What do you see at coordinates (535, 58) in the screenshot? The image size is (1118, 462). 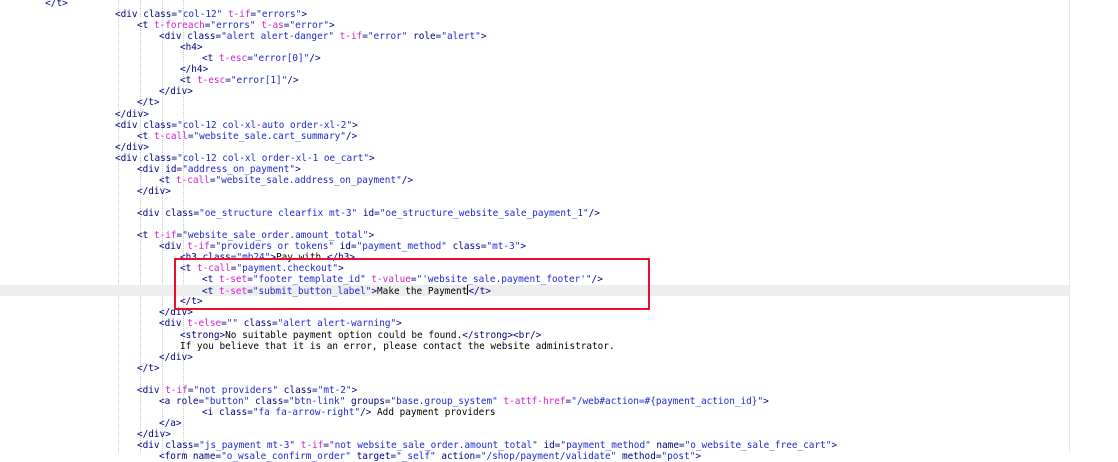 I see `code-line: <t t-esc="error[0]"/>` at bounding box center [535, 58].